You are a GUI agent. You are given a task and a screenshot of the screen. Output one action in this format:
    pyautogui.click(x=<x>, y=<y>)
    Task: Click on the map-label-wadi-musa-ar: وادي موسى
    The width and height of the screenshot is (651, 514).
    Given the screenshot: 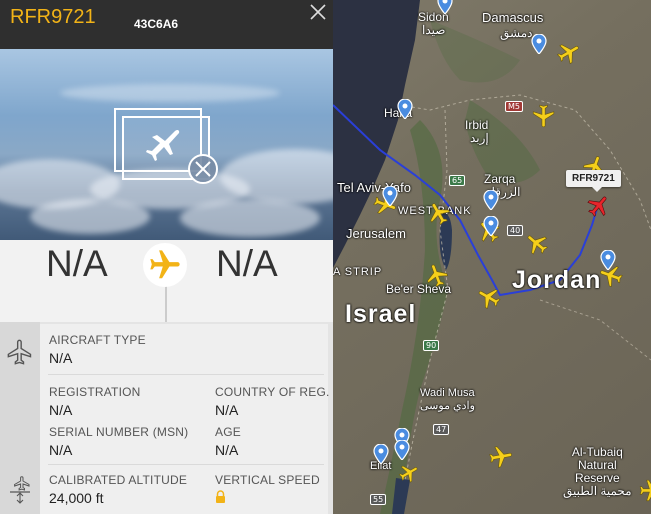 What is the action you would take?
    pyautogui.click(x=447, y=406)
    